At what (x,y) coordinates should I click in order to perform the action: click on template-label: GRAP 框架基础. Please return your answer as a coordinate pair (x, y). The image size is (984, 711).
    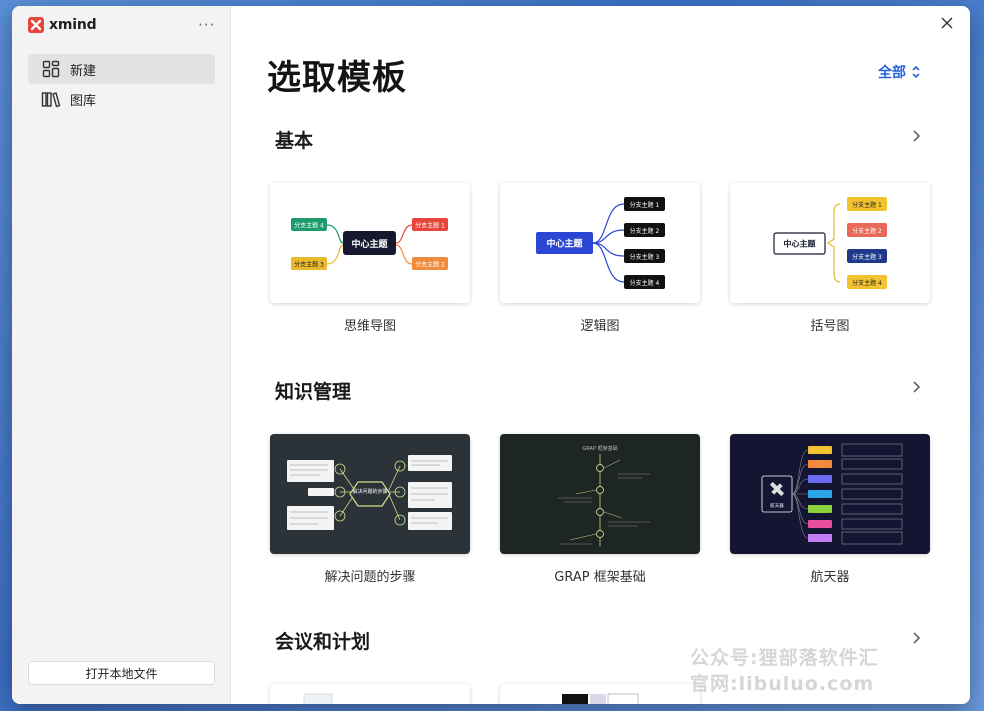
    Looking at the image, I should click on (600, 577).